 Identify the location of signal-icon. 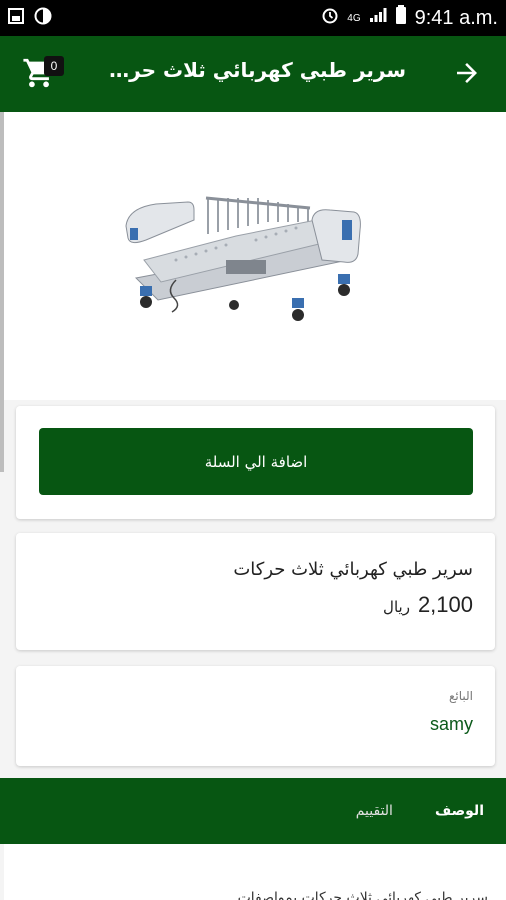
(378, 18).